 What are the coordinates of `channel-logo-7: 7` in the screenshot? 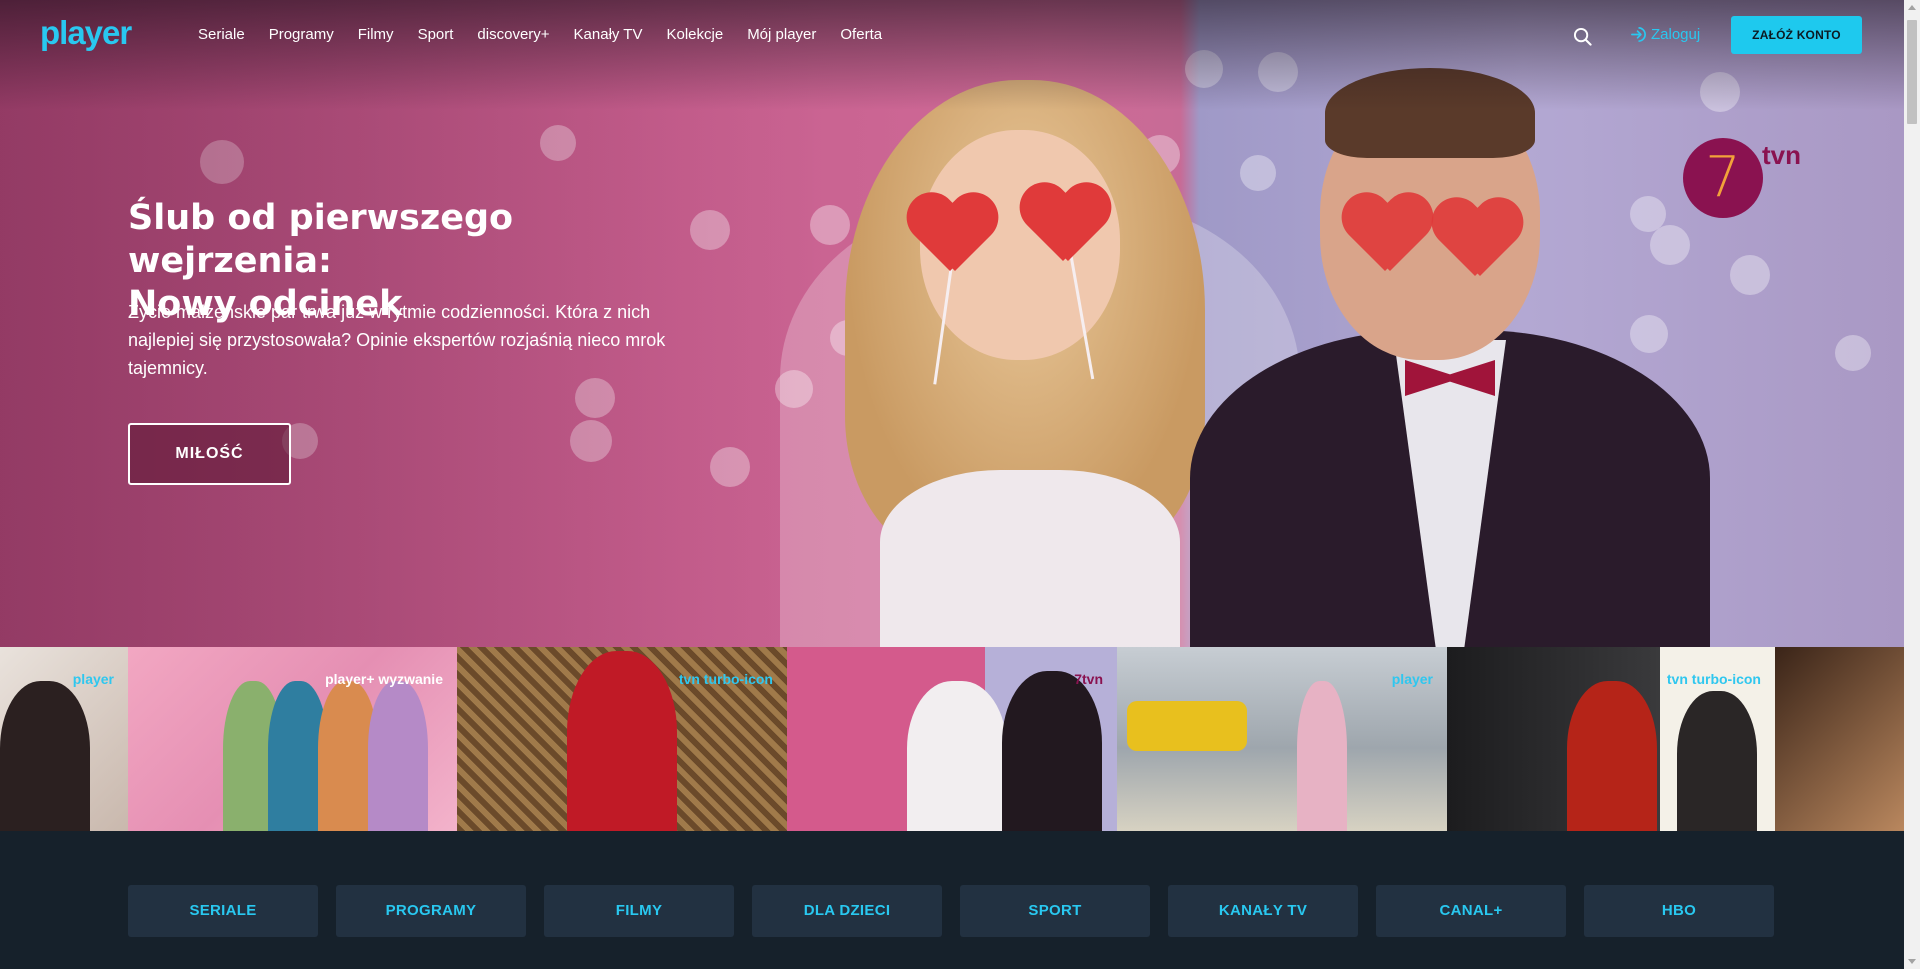 It's located at (1723, 178).